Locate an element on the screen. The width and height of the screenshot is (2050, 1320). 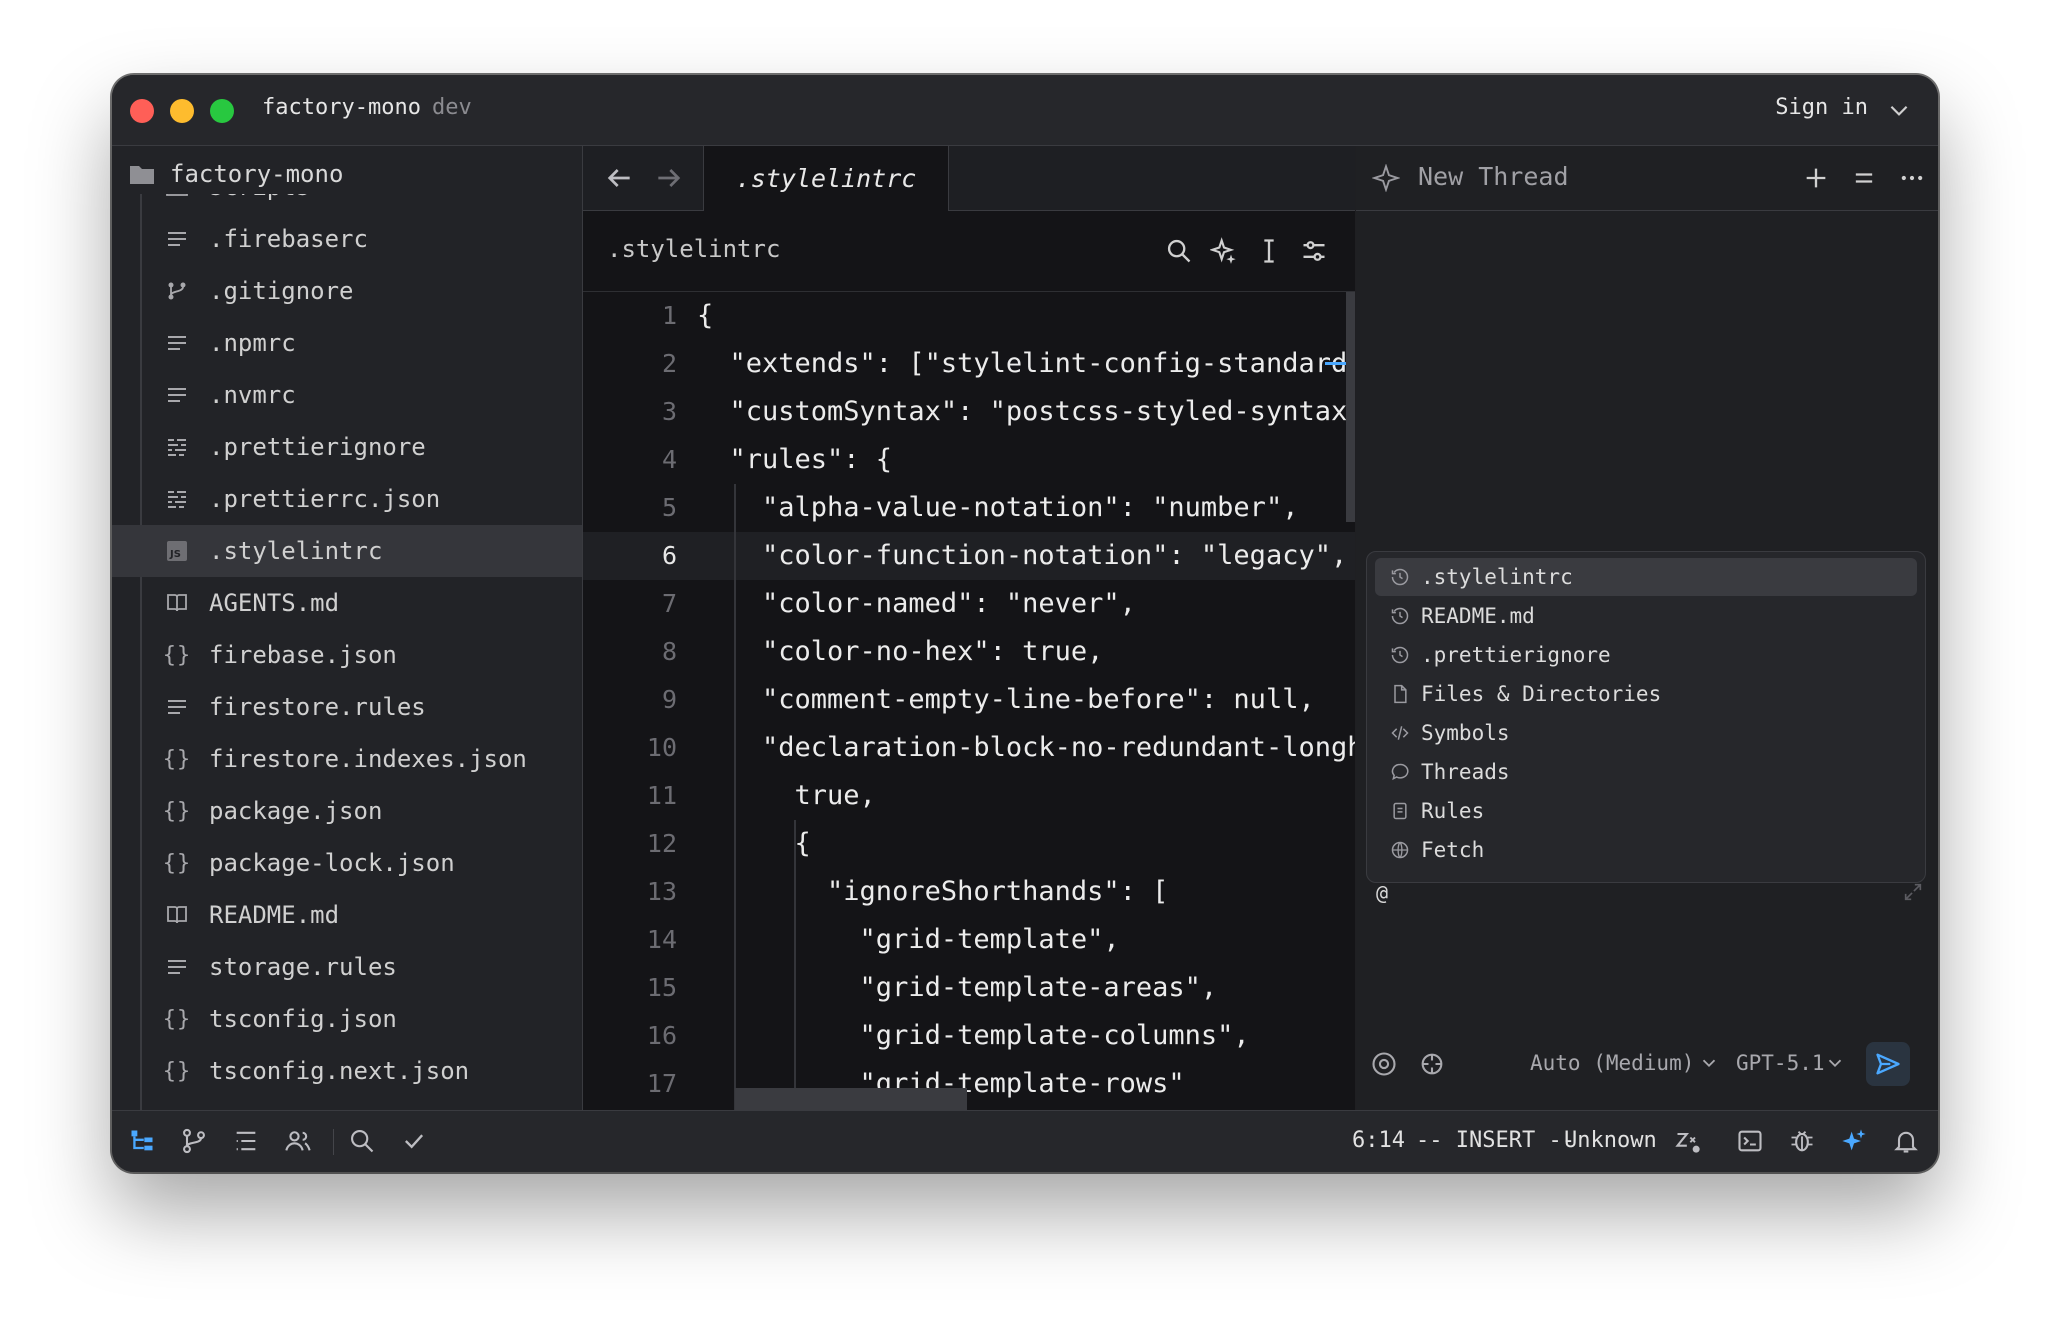
mention-menu-item: Threads is located at coordinates (1646, 772).